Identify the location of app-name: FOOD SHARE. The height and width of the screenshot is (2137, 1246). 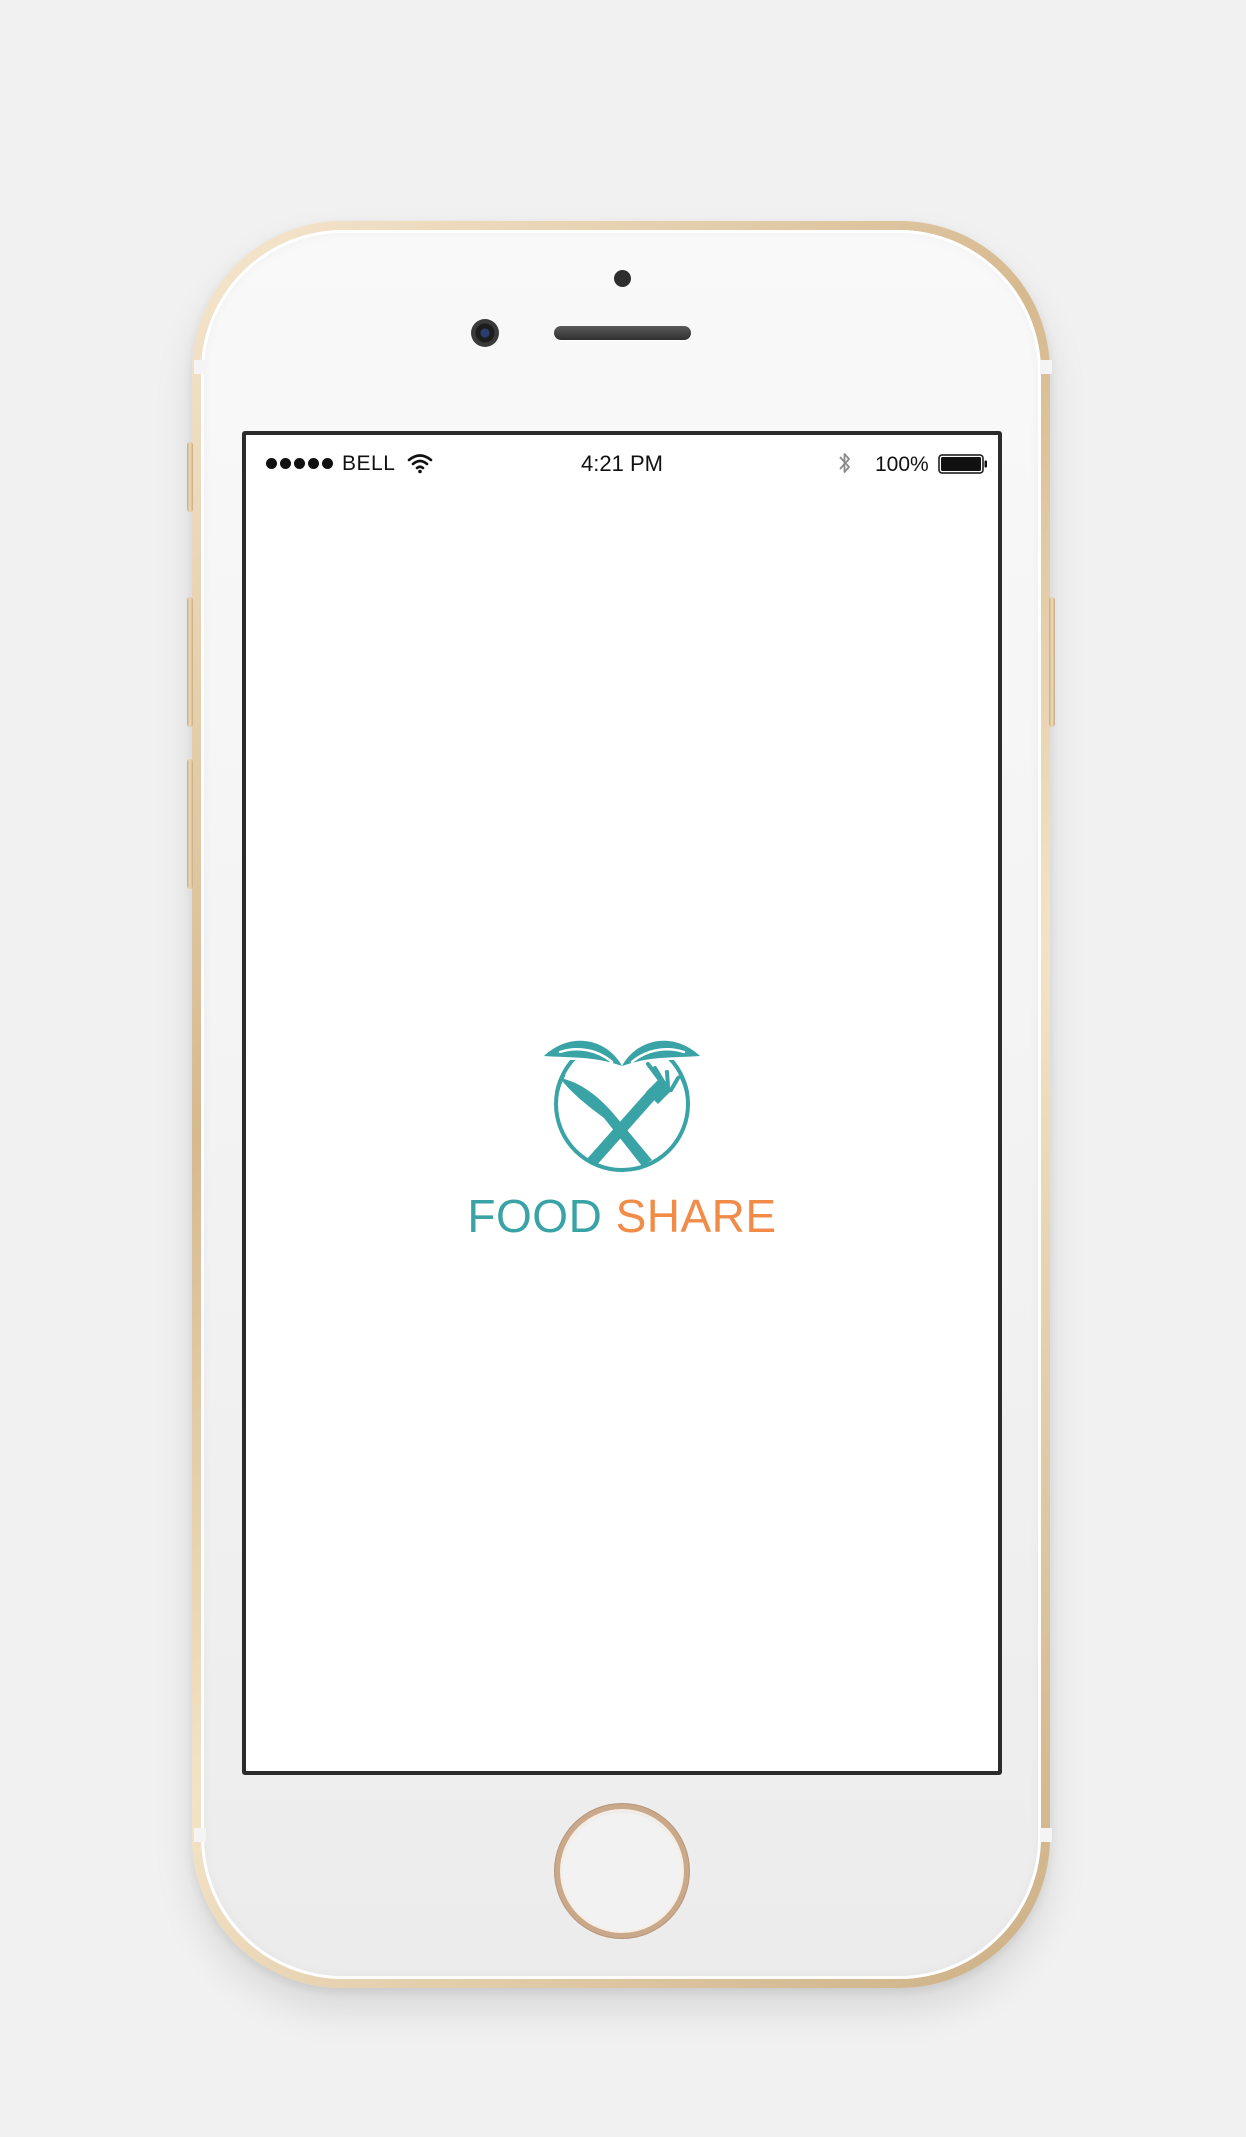
(622, 1216).